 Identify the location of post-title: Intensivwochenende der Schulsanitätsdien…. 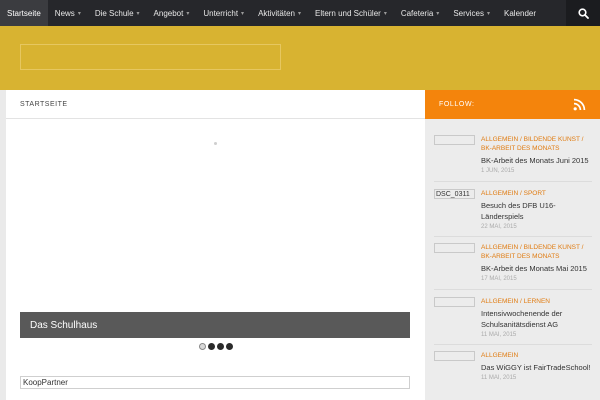
(537, 319).